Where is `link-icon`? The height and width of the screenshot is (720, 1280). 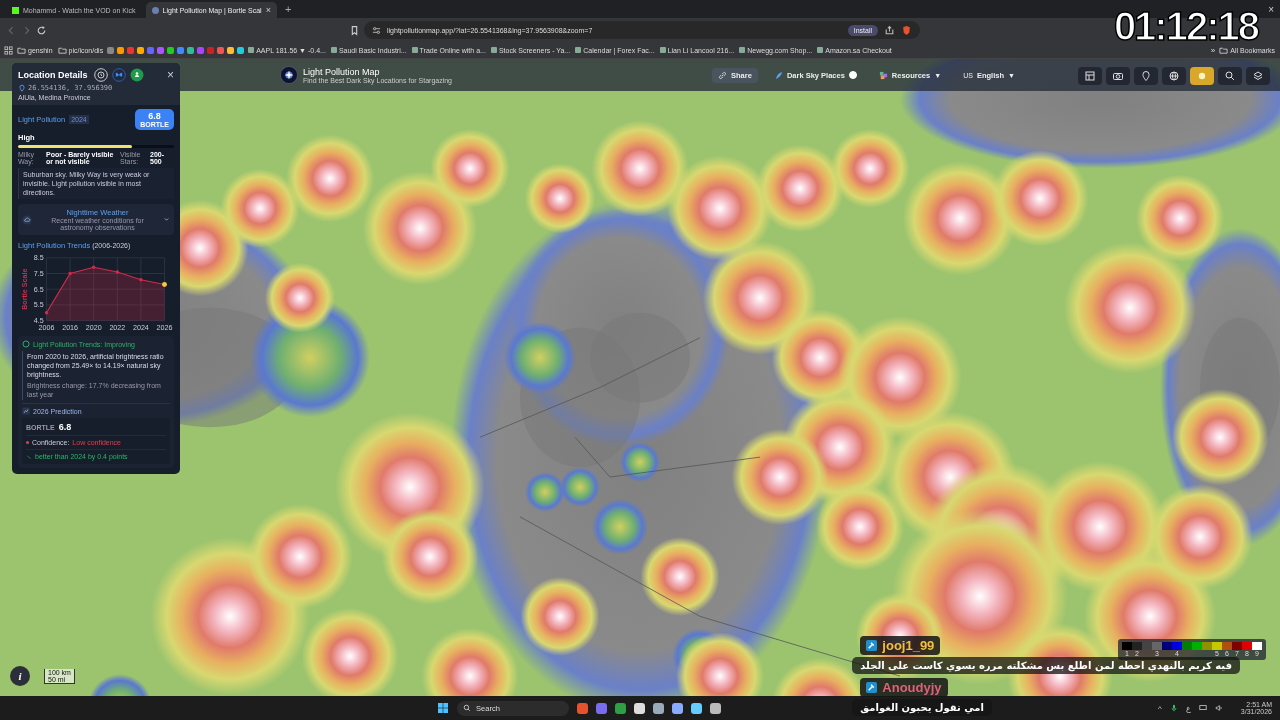 link-icon is located at coordinates (723, 75).